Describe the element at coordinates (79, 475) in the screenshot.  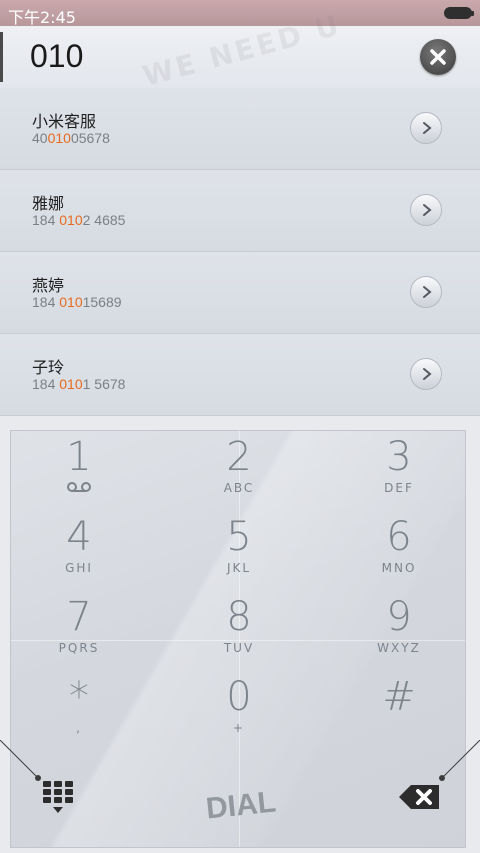
I see `key-1: 1` at that location.